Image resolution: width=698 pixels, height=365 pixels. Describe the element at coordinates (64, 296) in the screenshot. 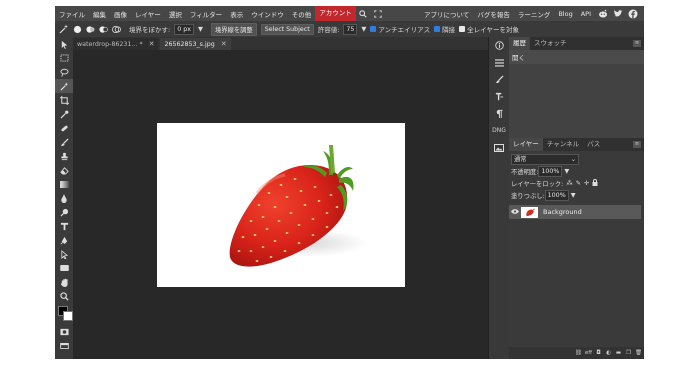

I see `zoom-tool-icon` at that location.